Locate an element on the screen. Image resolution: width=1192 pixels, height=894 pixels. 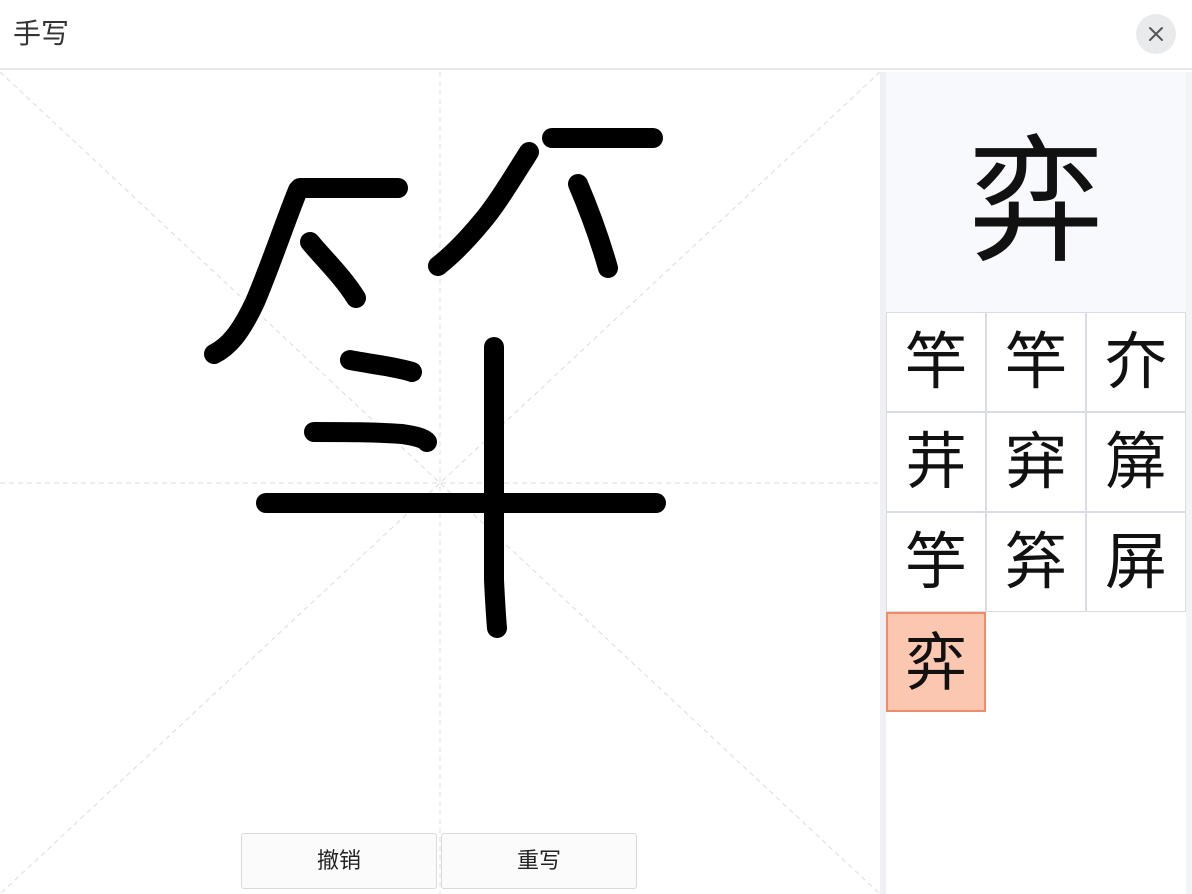
candidate-cell: 屏 is located at coordinates (1136, 562).